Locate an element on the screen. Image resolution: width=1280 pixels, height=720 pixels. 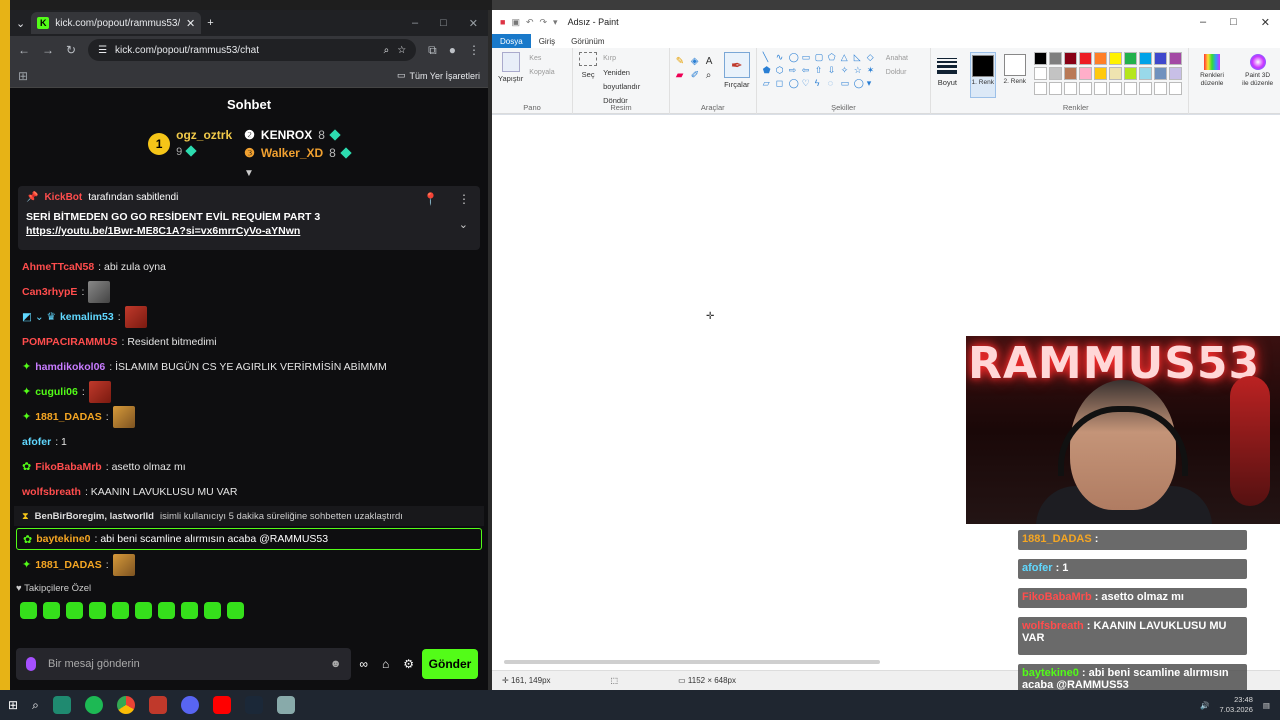
shape-icon: ▭ is located at coordinates (846, 83).